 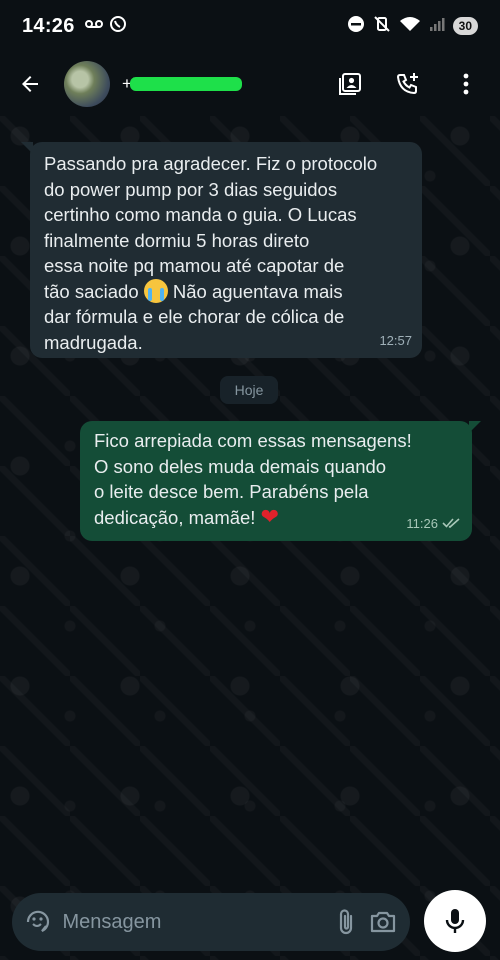 I want to click on status-notification-icons, so click(x=105, y=26).